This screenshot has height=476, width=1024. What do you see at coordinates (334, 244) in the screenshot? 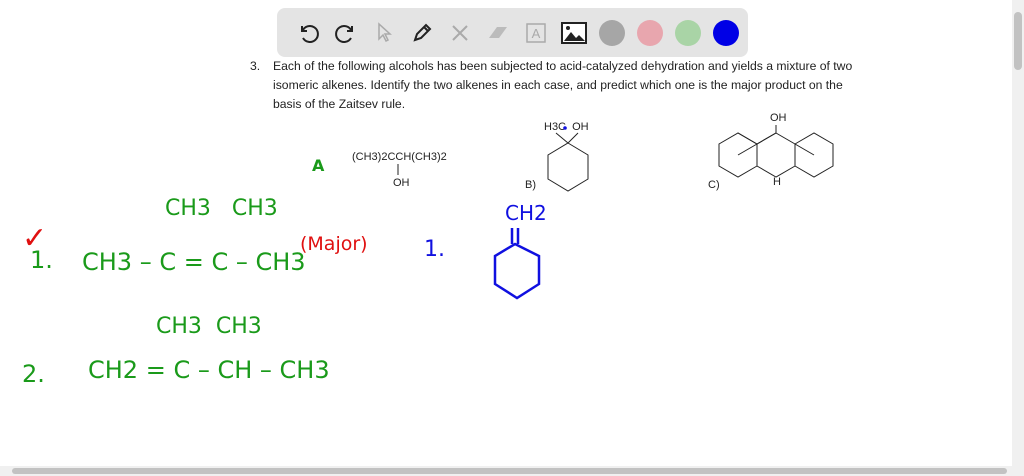
I see `major-label: (Major)` at bounding box center [334, 244].